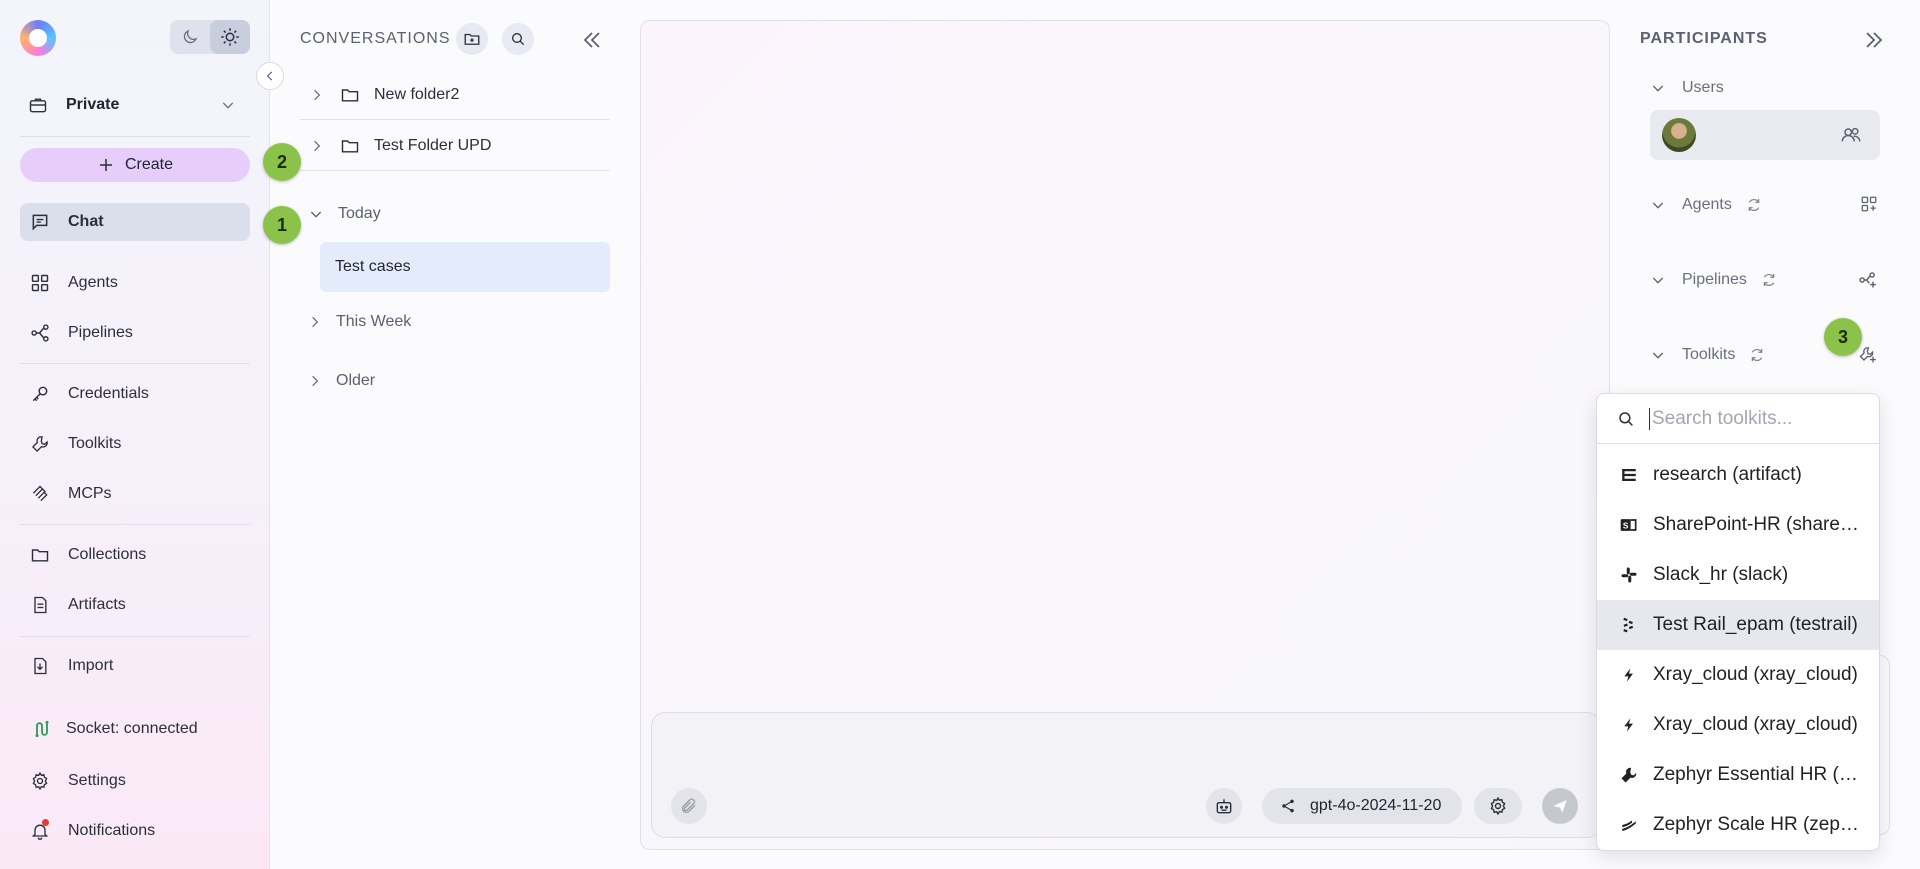  I want to click on nav-settings: Settings, so click(135, 781).